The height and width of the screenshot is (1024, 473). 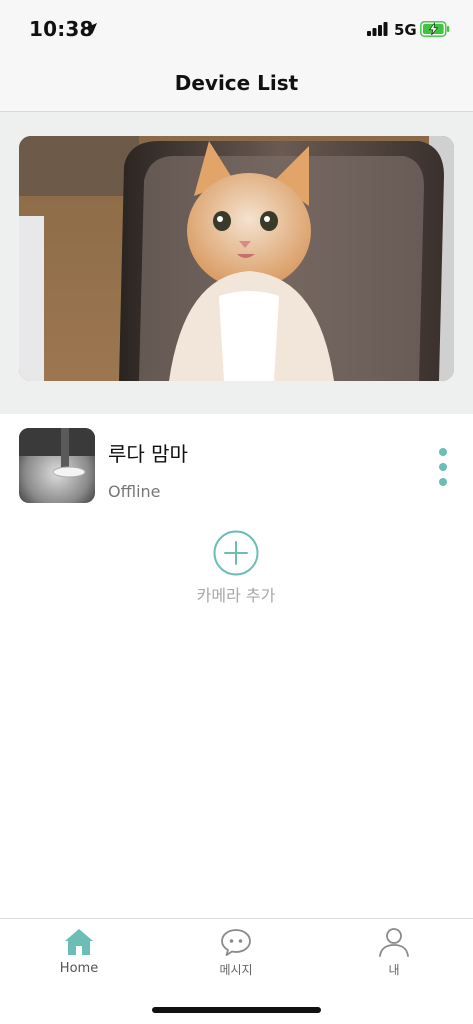 I want to click on person-icon, so click(x=394, y=942).